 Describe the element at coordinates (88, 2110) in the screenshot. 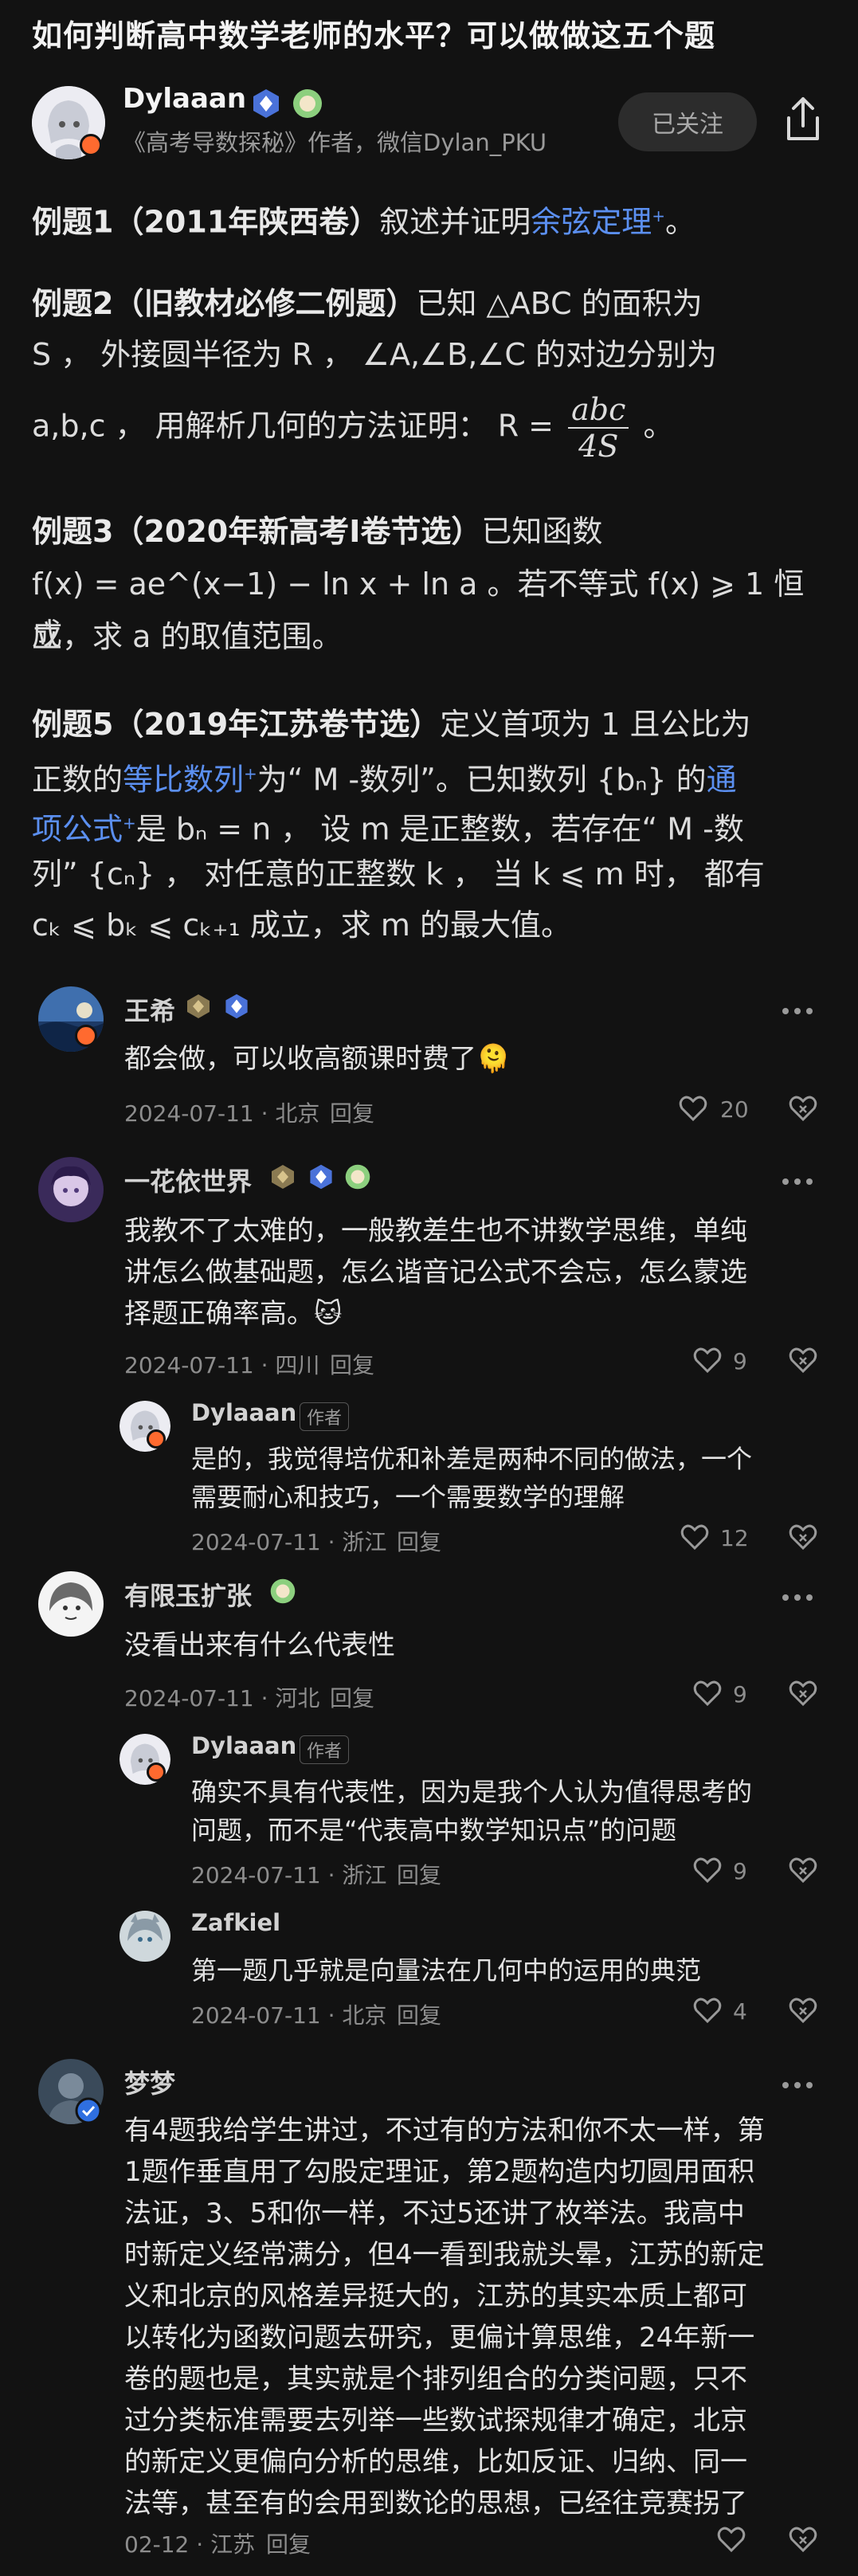

I see `verified-check-icon` at that location.